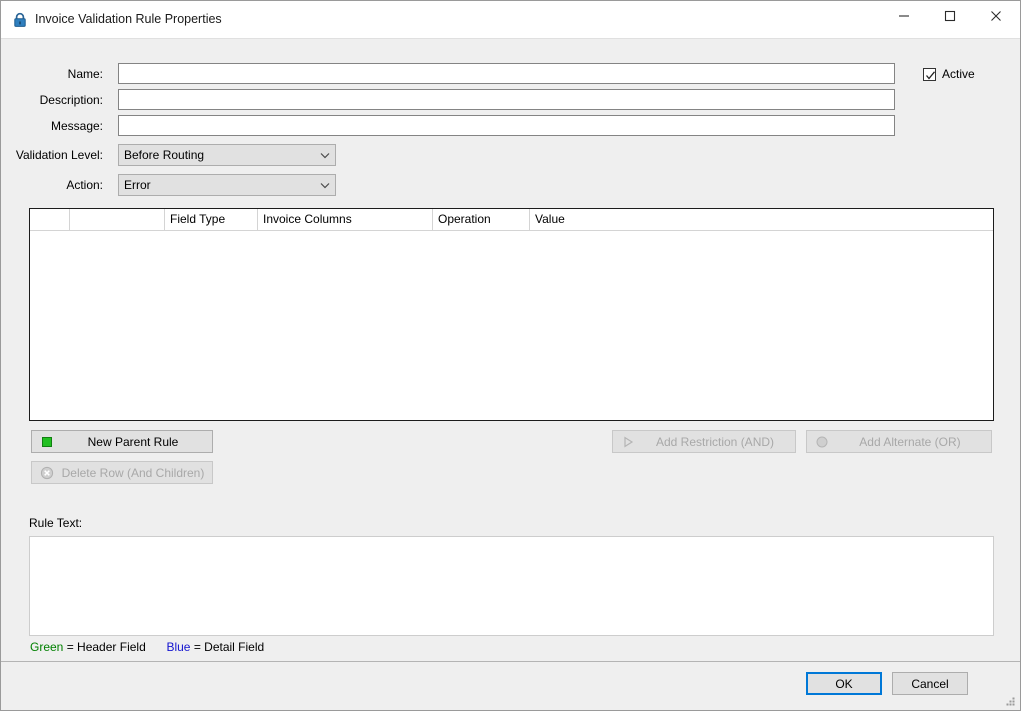 The height and width of the screenshot is (711, 1021). Describe the element at coordinates (56, 523) in the screenshot. I see `rule-text-label: Rule Text:` at that location.